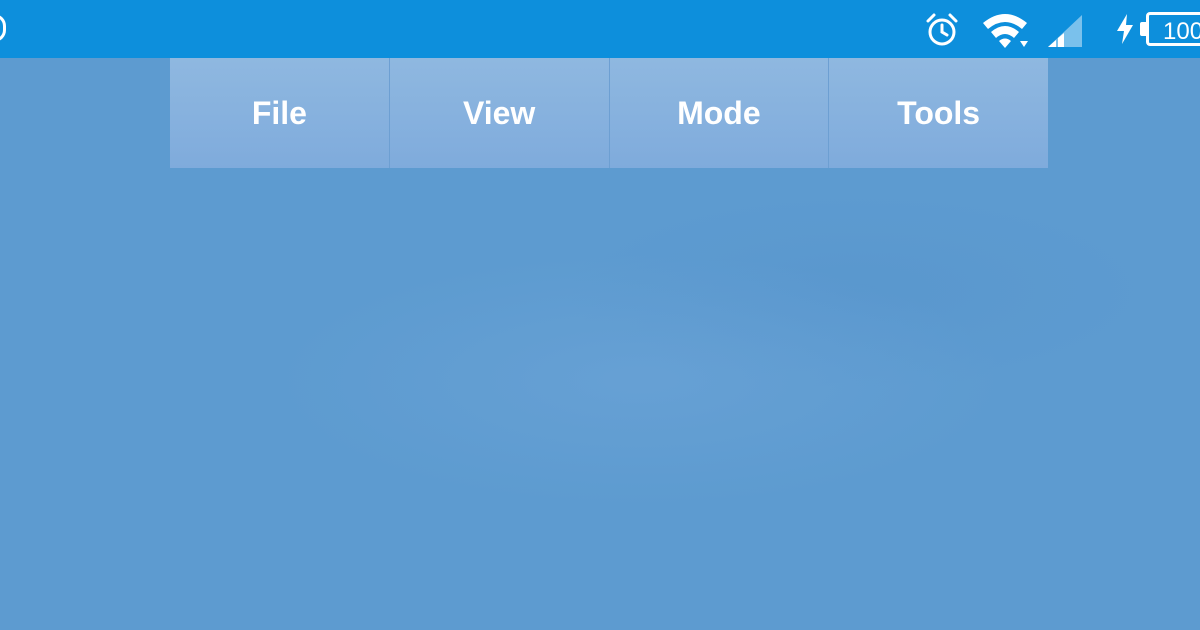 This screenshot has height=630, width=1200. Describe the element at coordinates (1181, 31) in the screenshot. I see `battery-level: 100` at that location.